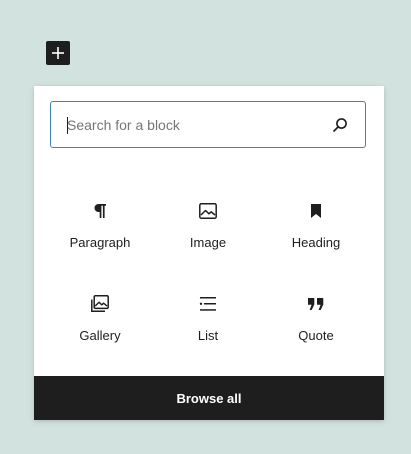 The height and width of the screenshot is (454, 411). Describe the element at coordinates (316, 242) in the screenshot. I see `block-label: Heading` at that location.